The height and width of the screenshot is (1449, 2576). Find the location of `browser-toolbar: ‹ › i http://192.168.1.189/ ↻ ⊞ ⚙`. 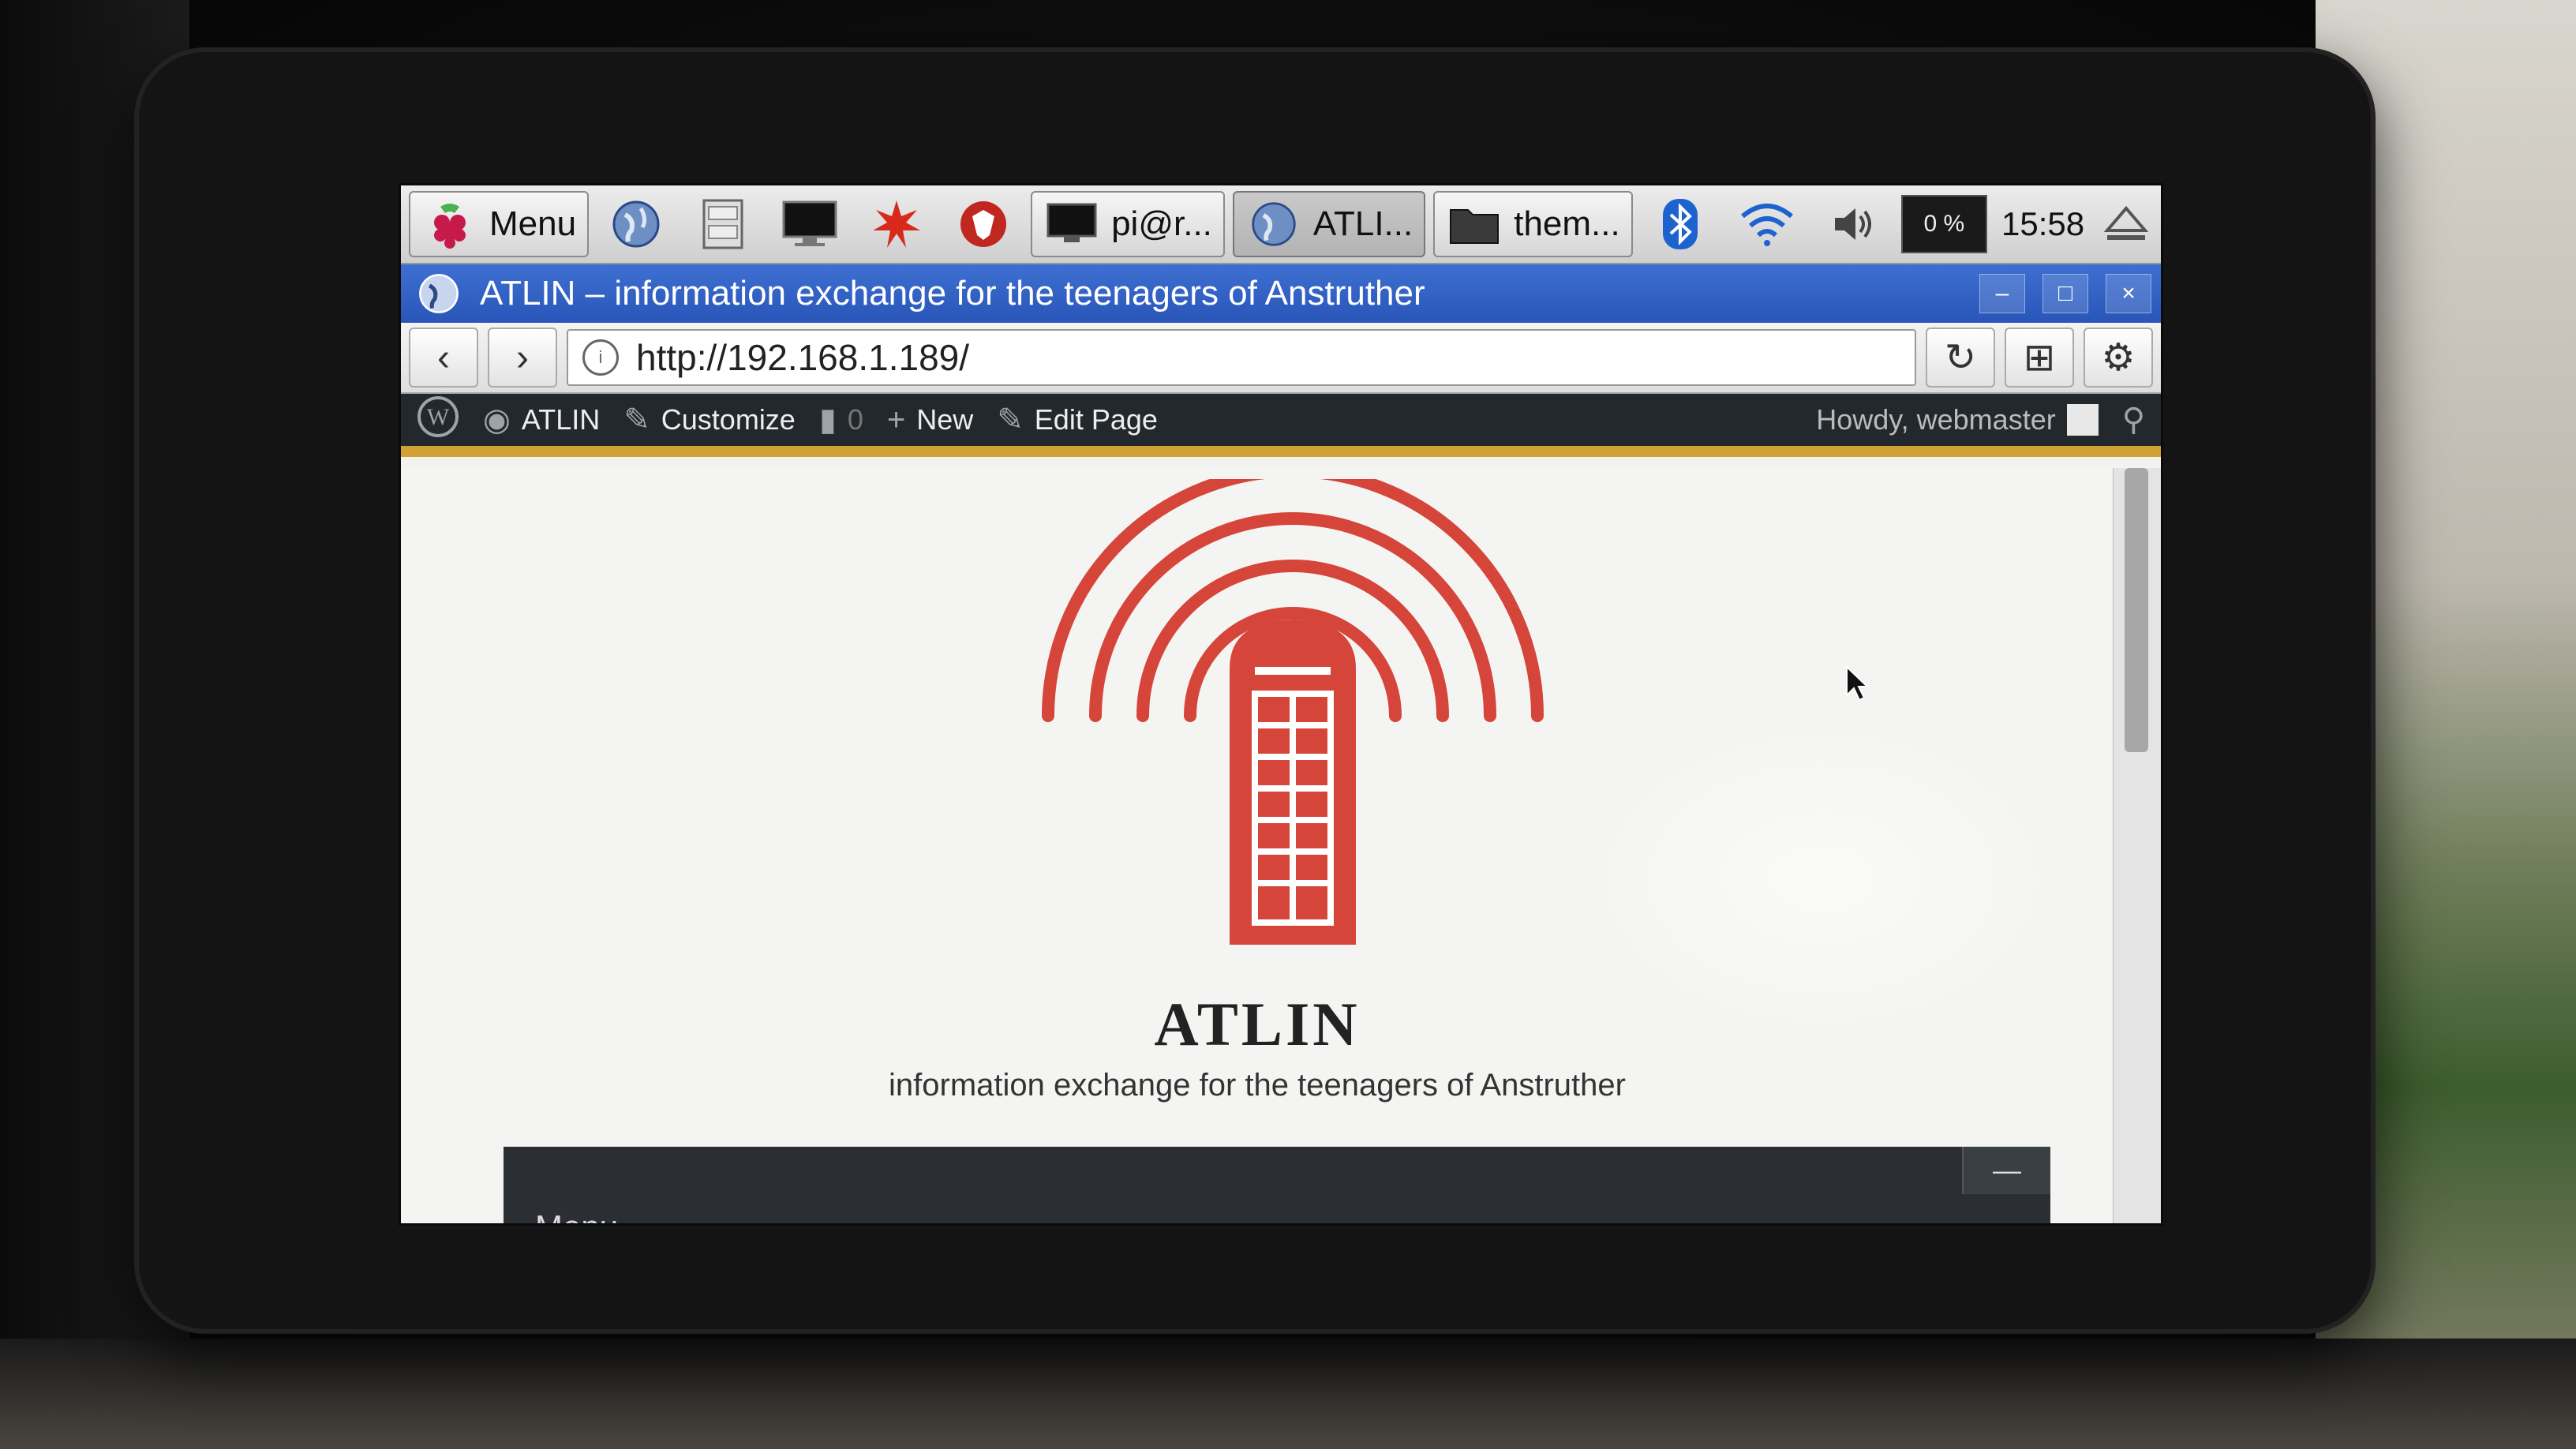

browser-toolbar: ‹ › i http://192.168.1.189/ ↻ ⊞ ⚙ is located at coordinates (1281, 358).